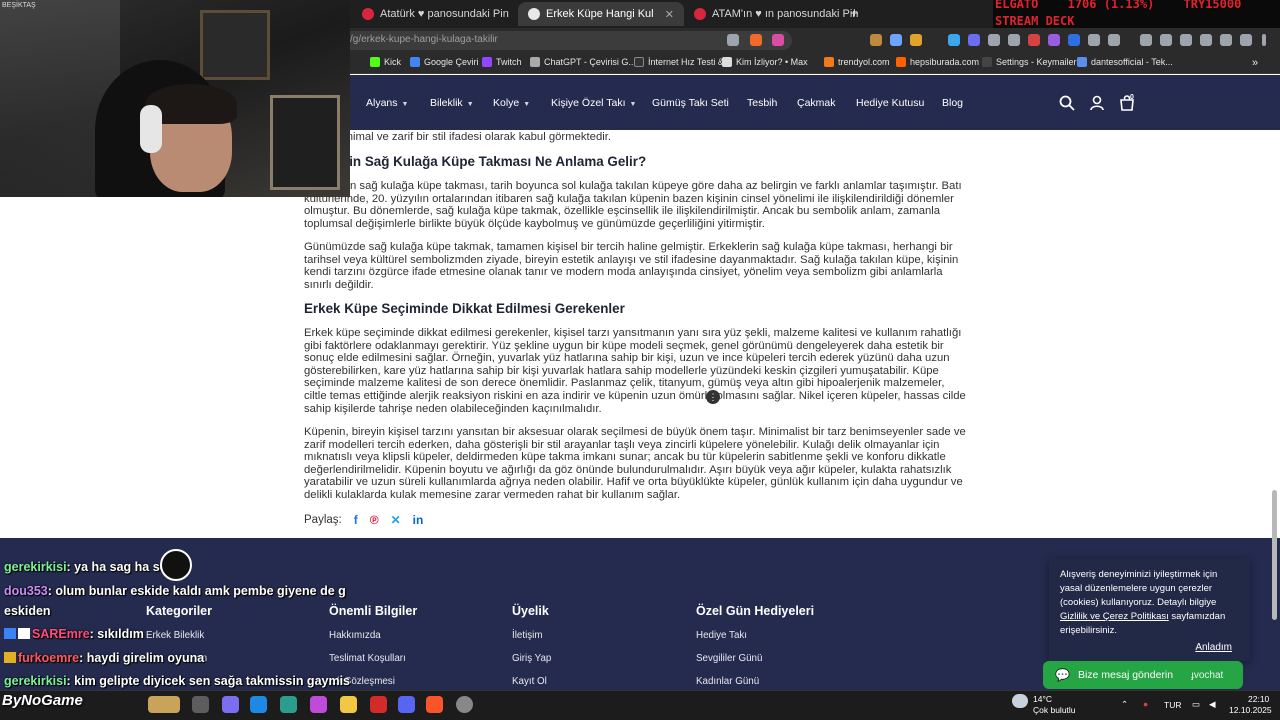 The height and width of the screenshot is (720, 1280). I want to click on nav-gumus-taki-seti: Gümüş Takı Seti, so click(690, 103).